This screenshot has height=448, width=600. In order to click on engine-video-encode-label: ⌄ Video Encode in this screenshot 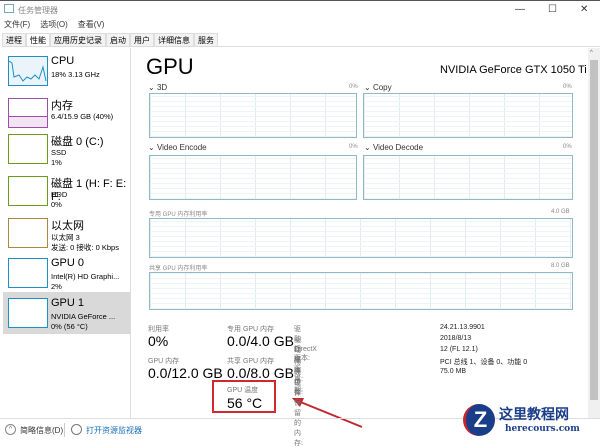, I will do `click(177, 147)`.